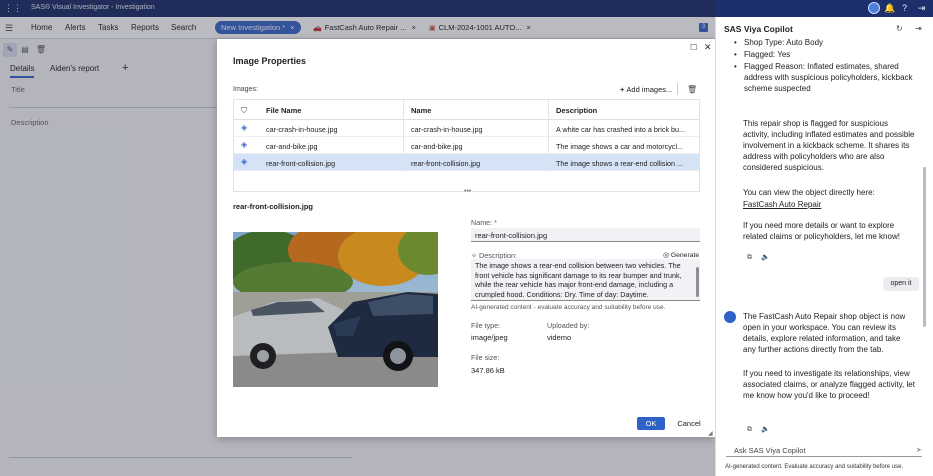 The height and width of the screenshot is (476, 933). I want to click on close-icon: ✕, so click(708, 47).